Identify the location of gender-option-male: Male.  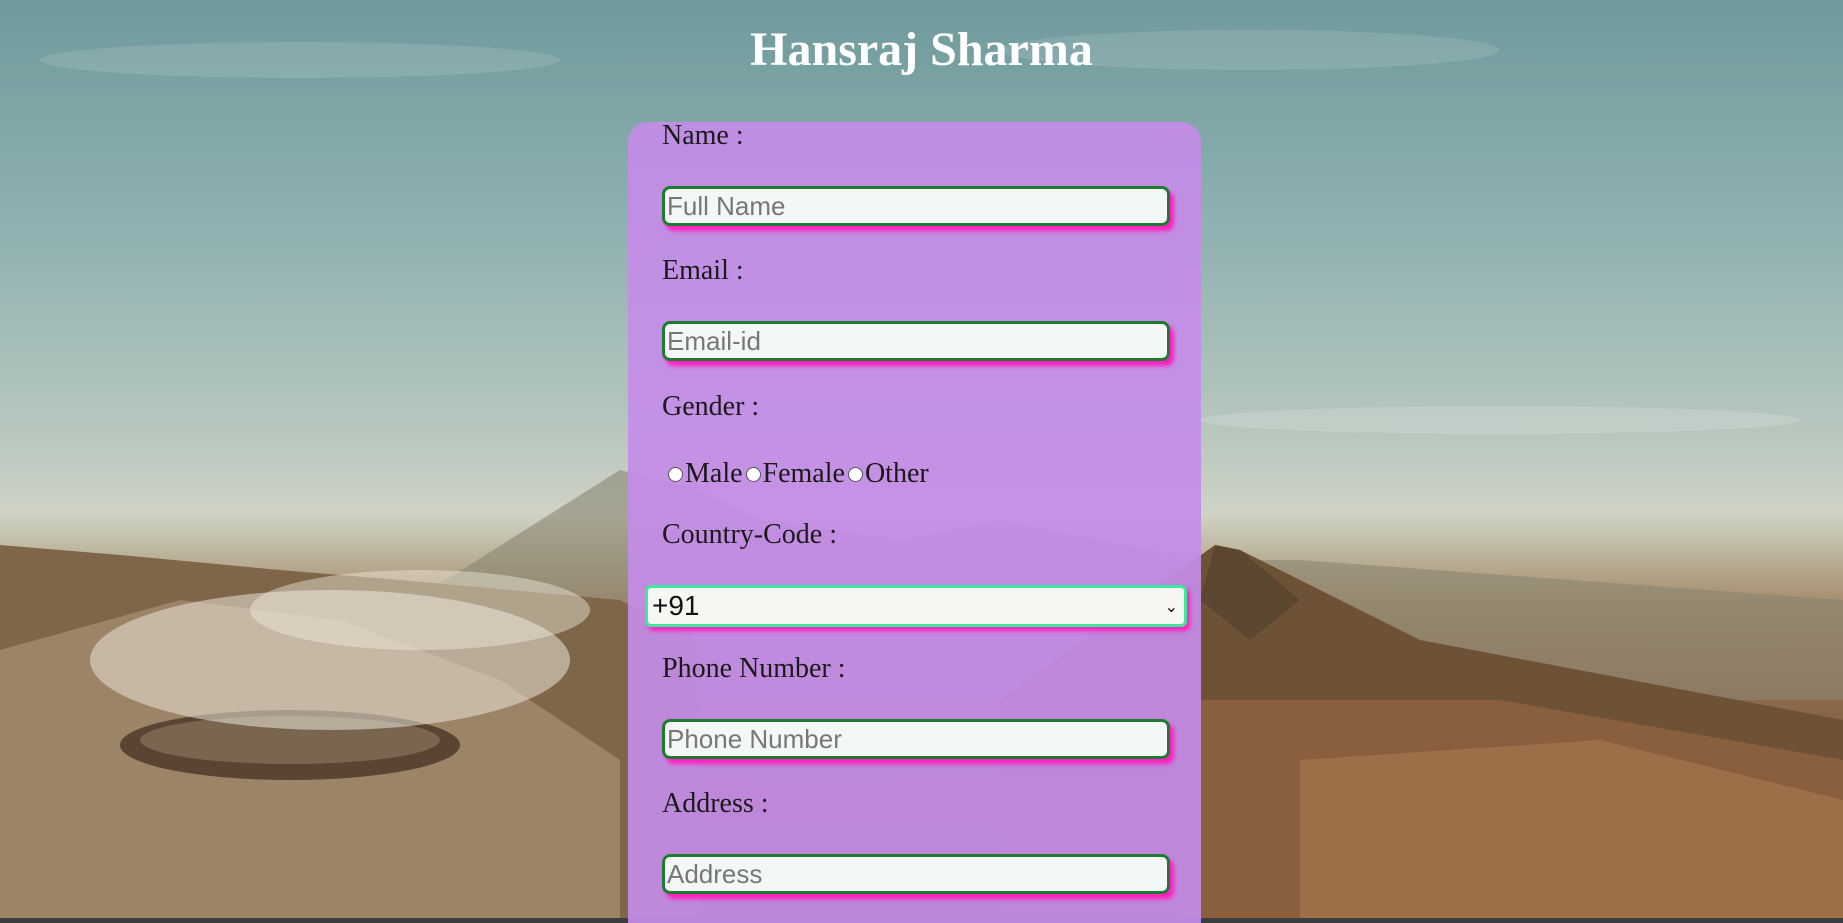
(705, 474).